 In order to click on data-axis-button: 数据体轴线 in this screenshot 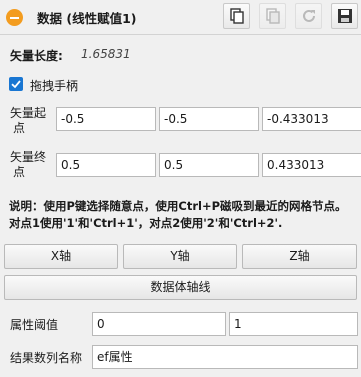, I will do `click(180, 287)`.